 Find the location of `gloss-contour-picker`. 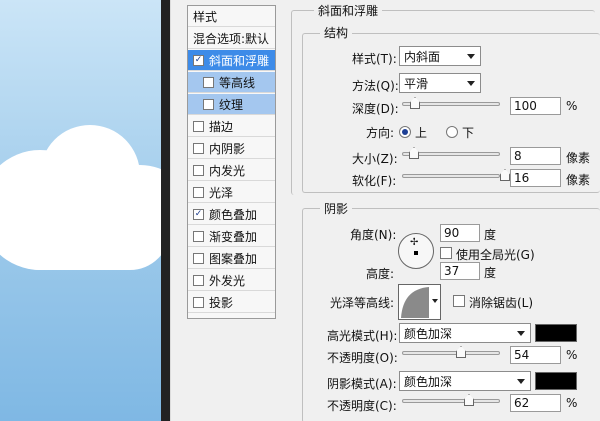

gloss-contour-picker is located at coordinates (419, 302).